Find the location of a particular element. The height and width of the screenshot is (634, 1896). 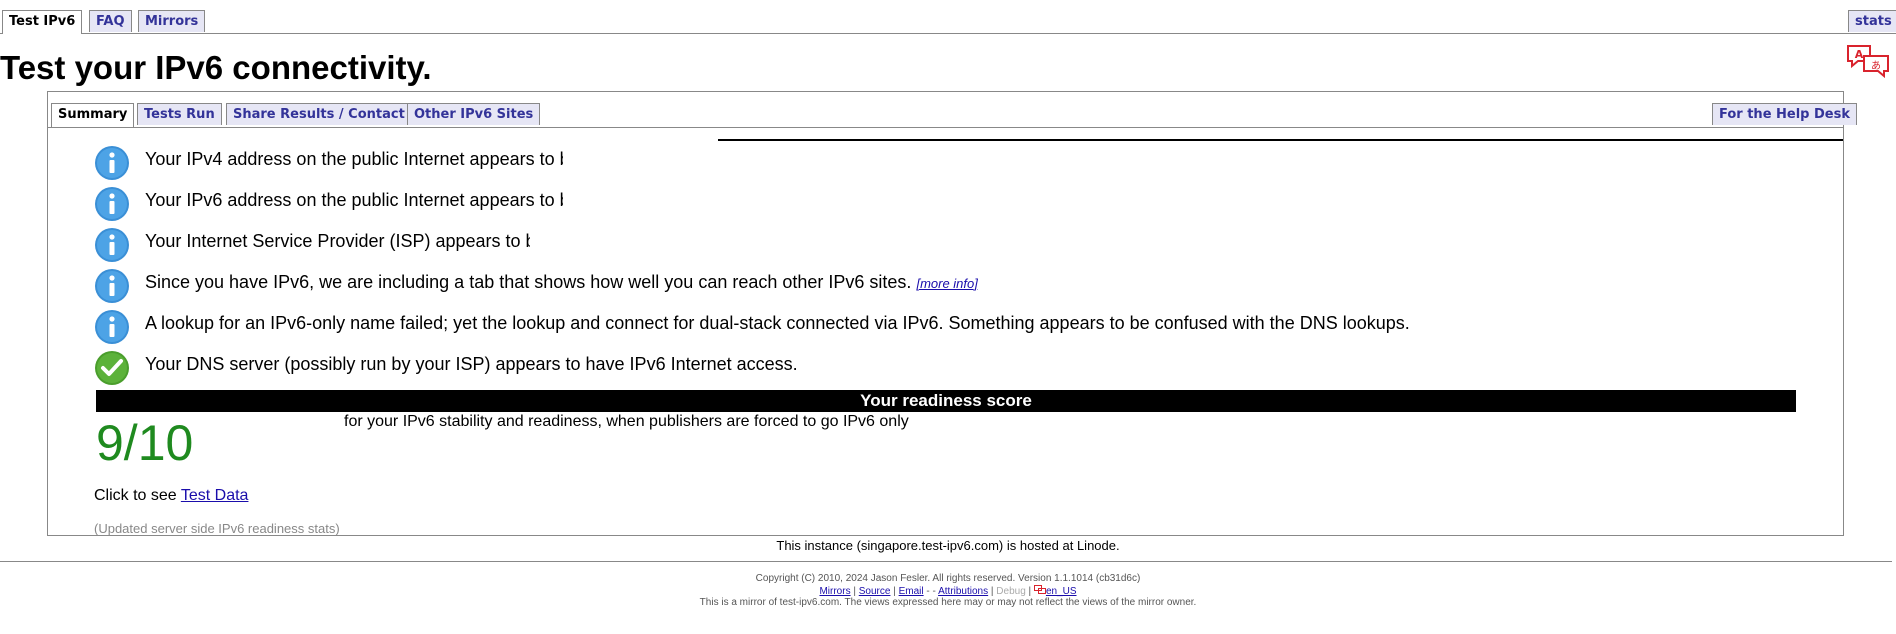

more-info-link: [more info] is located at coordinates (946, 283).